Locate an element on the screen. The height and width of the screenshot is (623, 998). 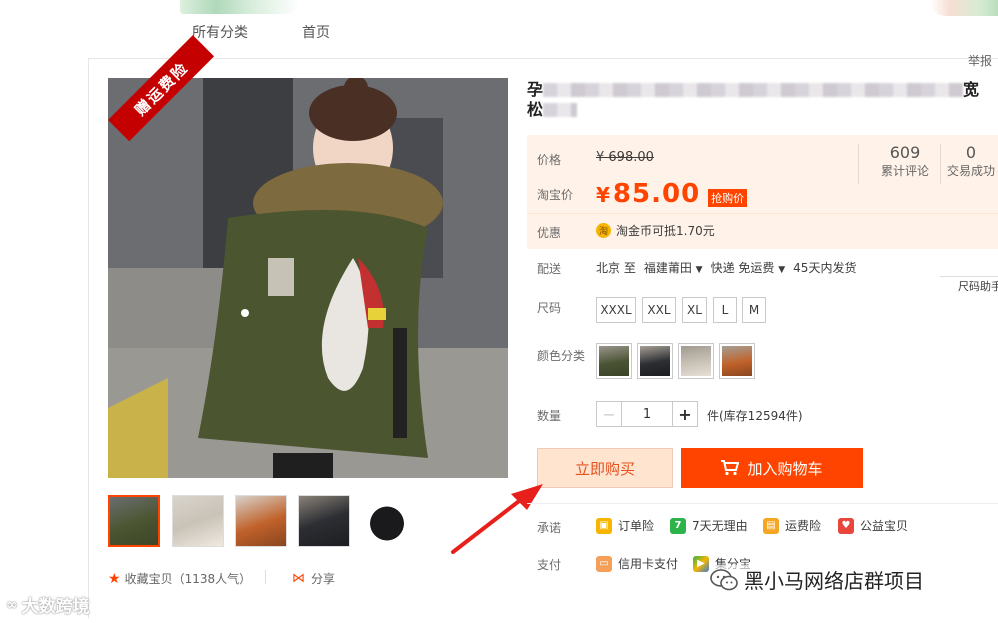
size-helper-link: 尺码助手 is located at coordinates (978, 286).